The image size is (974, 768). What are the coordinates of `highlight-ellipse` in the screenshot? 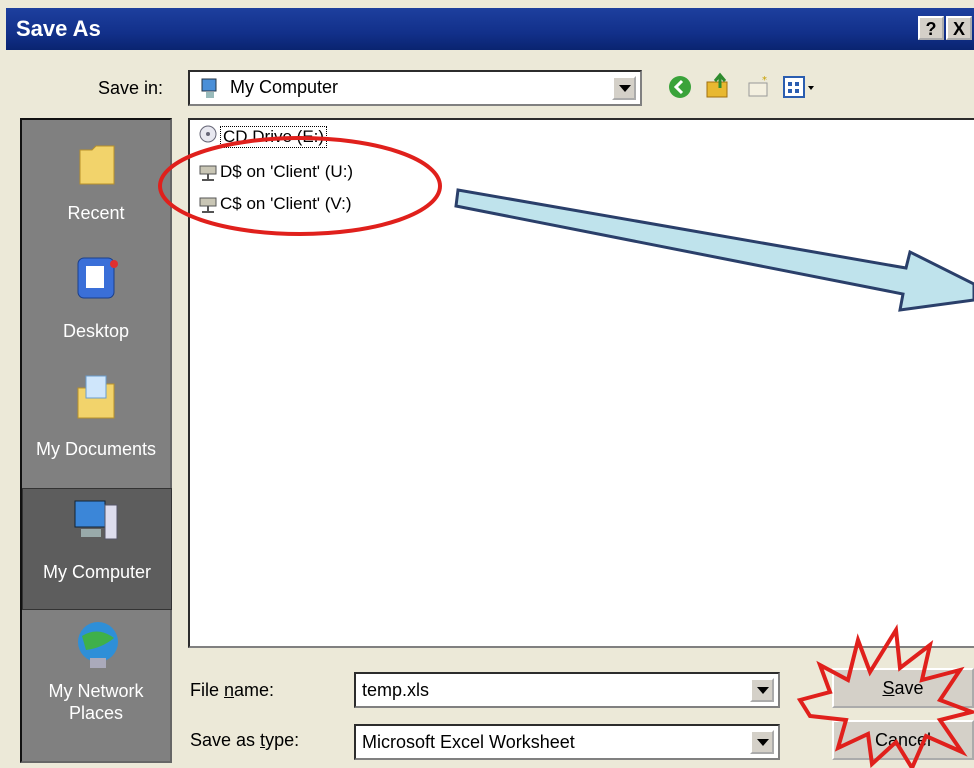 It's located at (300, 186).